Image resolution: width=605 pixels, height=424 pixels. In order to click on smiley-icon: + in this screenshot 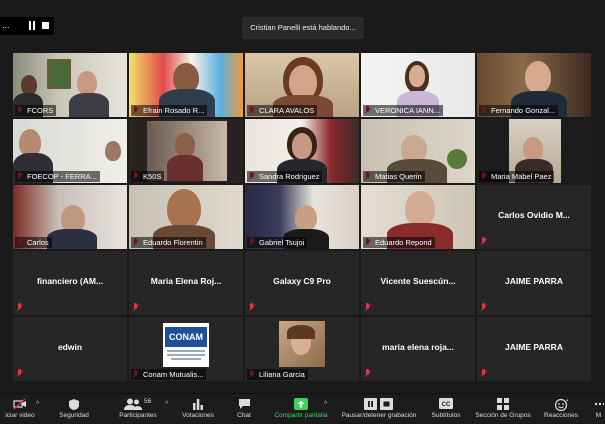, I will do `click(561, 405)`.